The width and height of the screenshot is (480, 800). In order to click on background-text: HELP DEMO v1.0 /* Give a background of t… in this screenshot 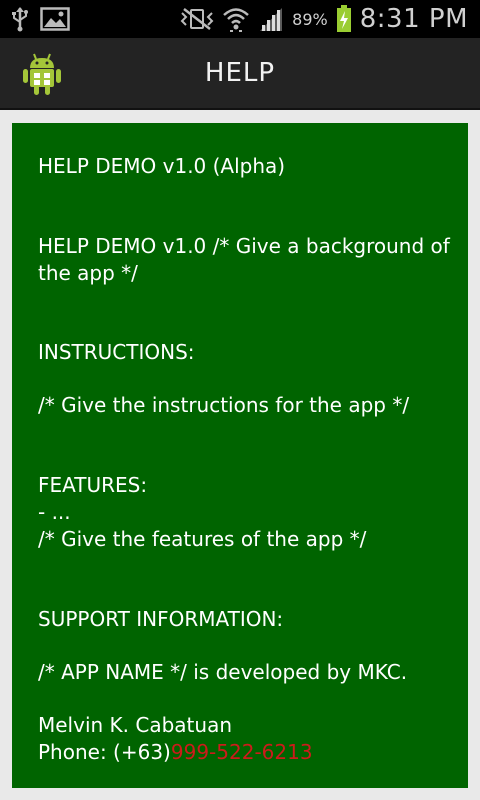, I will do `click(244, 259)`.